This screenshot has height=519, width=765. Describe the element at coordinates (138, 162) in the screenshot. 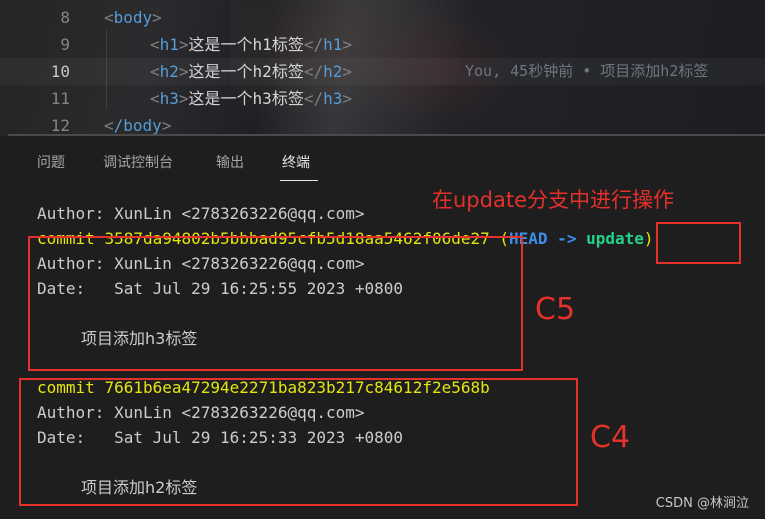

I see `tab-debug-console: 调试控制台` at that location.